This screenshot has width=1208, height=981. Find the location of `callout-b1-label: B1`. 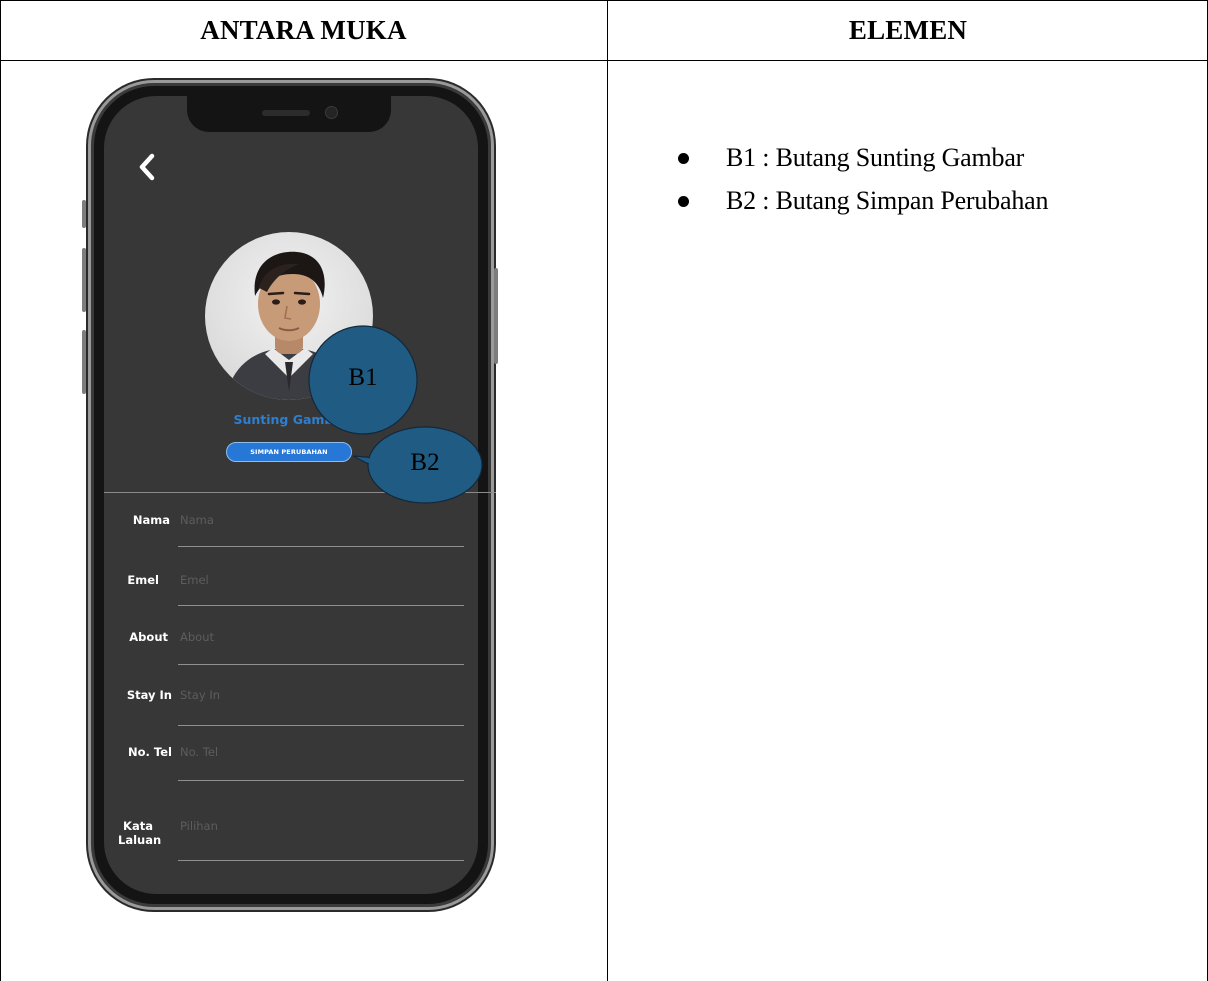

callout-b1-label: B1 is located at coordinates (363, 377).